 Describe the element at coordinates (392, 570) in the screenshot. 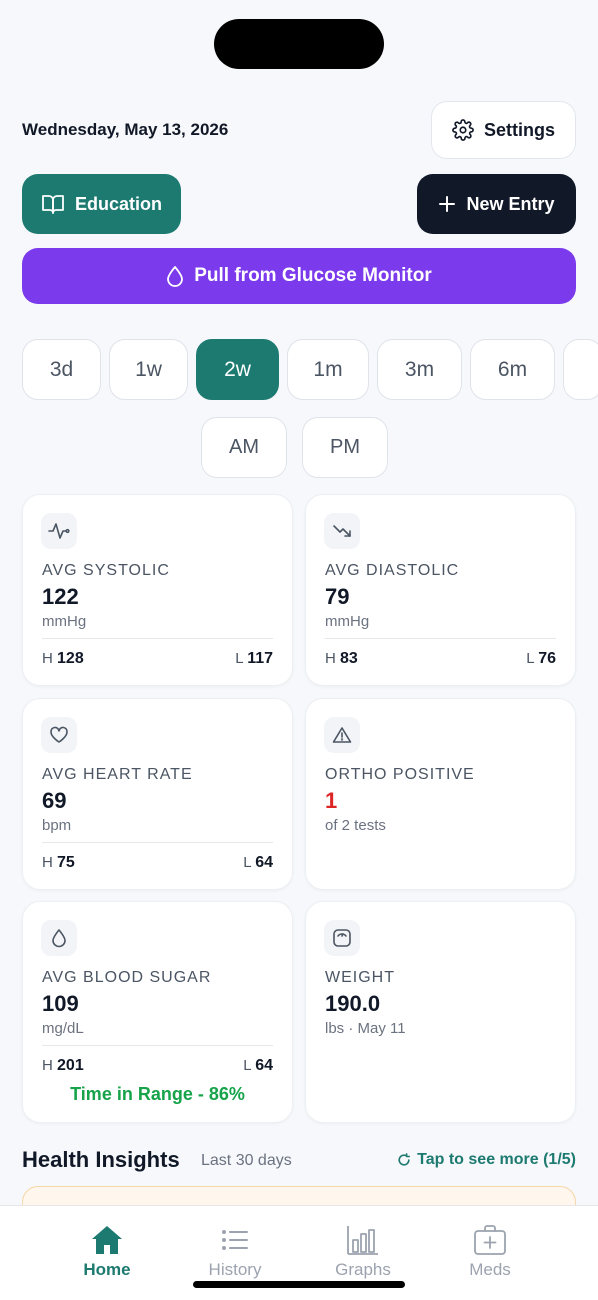

I see `card-label: AVG DIASTOLIC` at that location.